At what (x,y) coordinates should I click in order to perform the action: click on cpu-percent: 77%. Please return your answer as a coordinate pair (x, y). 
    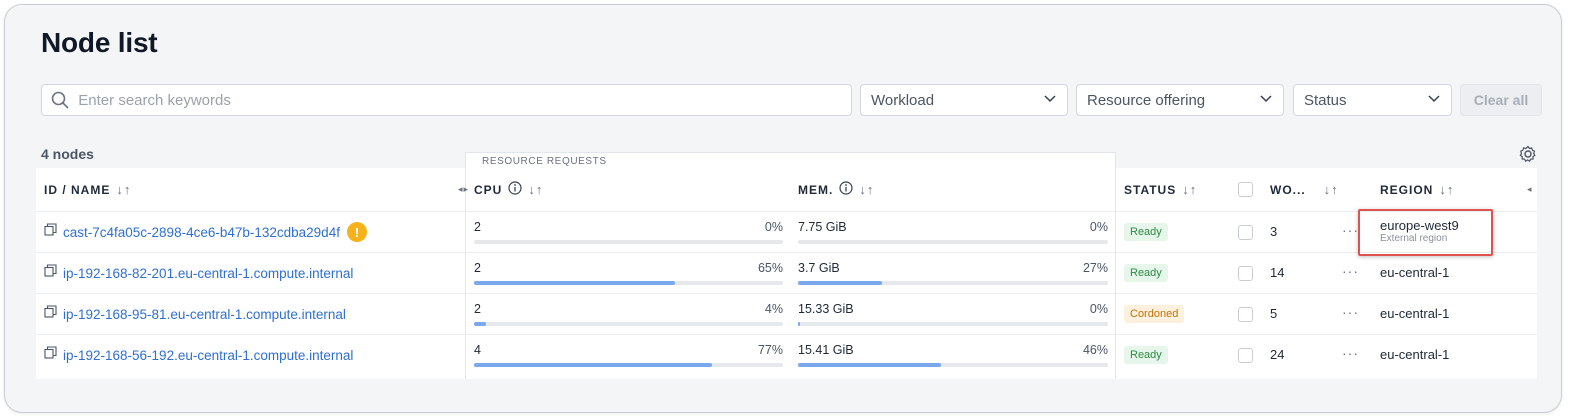
    Looking at the image, I should click on (770, 350).